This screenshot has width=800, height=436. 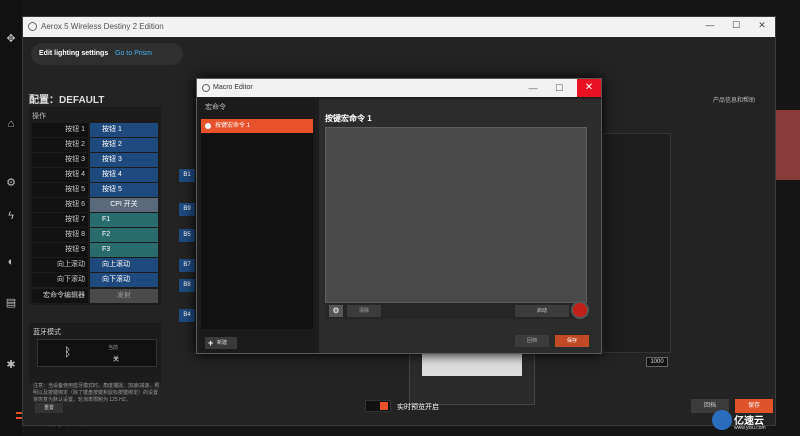 What do you see at coordinates (734, 99) in the screenshot?
I see `product-info-link: 产品信息和帮助` at bounding box center [734, 99].